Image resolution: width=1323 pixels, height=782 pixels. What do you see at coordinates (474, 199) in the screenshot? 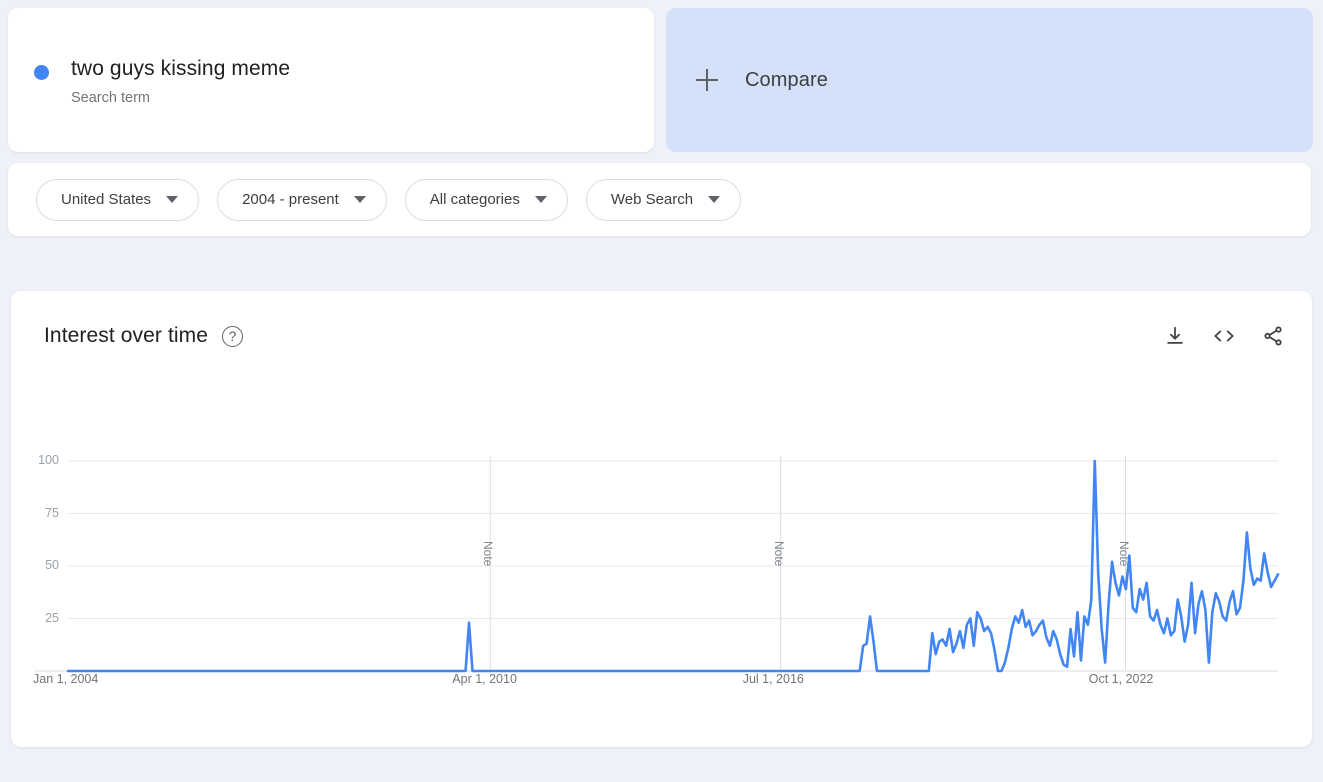
I see `filter-category-label: All categories` at bounding box center [474, 199].